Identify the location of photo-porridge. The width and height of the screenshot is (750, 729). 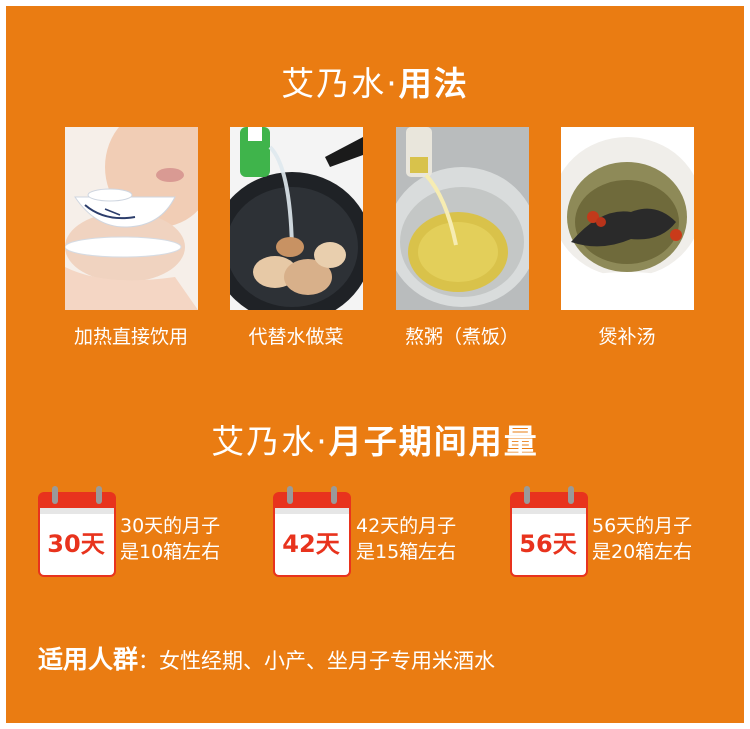
(462, 218).